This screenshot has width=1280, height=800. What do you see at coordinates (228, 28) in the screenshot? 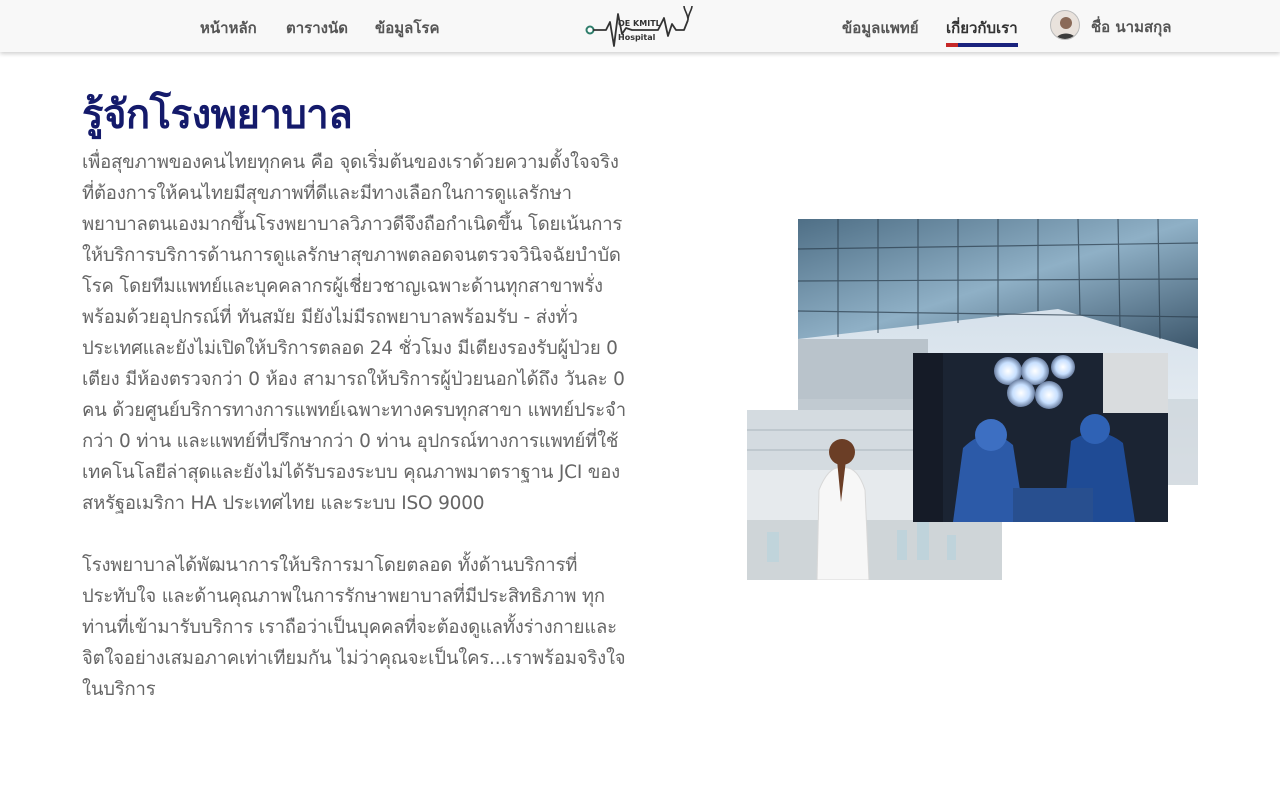
I see `nav-home-link: หน้าหลัก` at bounding box center [228, 28].